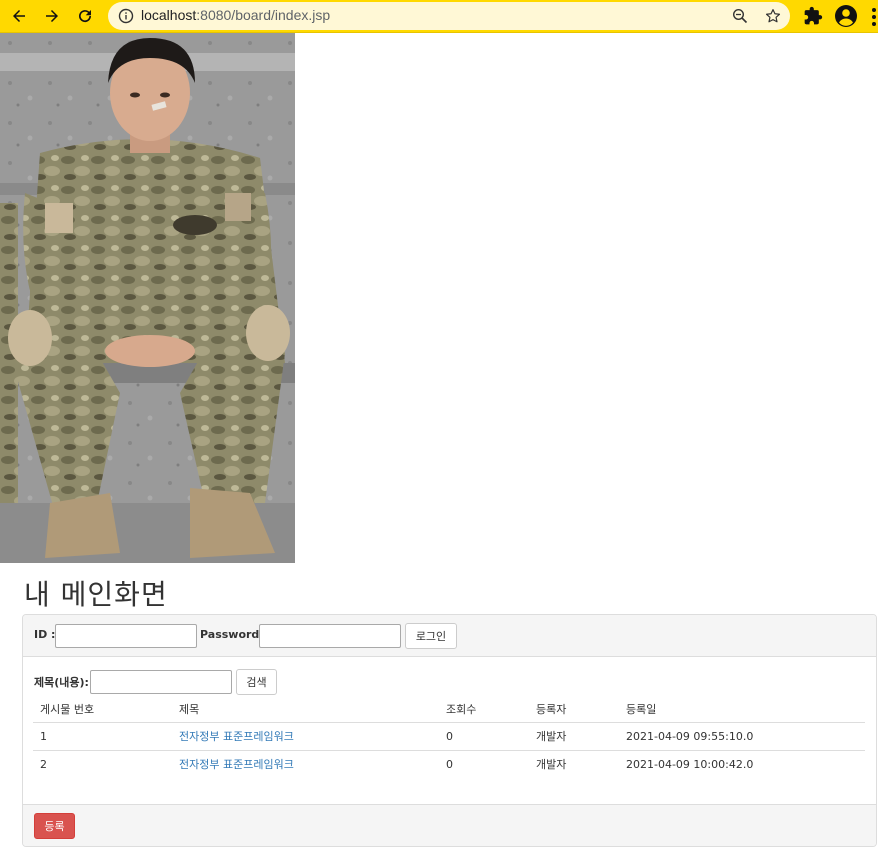 Image resolution: width=878 pixels, height=849 pixels. I want to click on header-views: 조회수, so click(484, 710).